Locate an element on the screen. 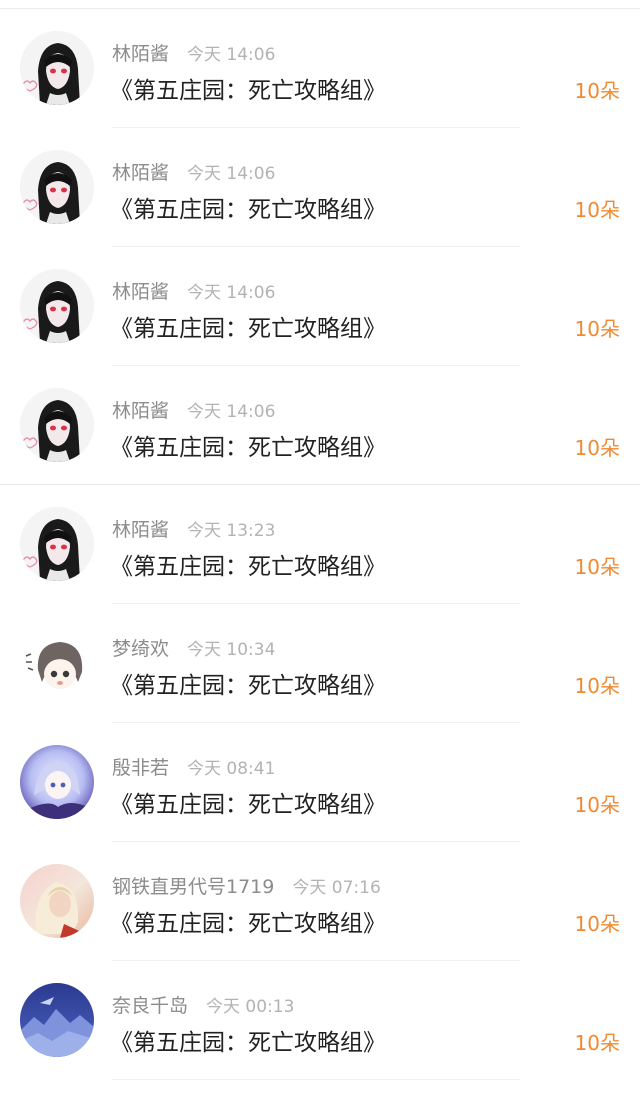 The height and width of the screenshot is (1098, 640). blue-landscape-icon is located at coordinates (57, 1020).